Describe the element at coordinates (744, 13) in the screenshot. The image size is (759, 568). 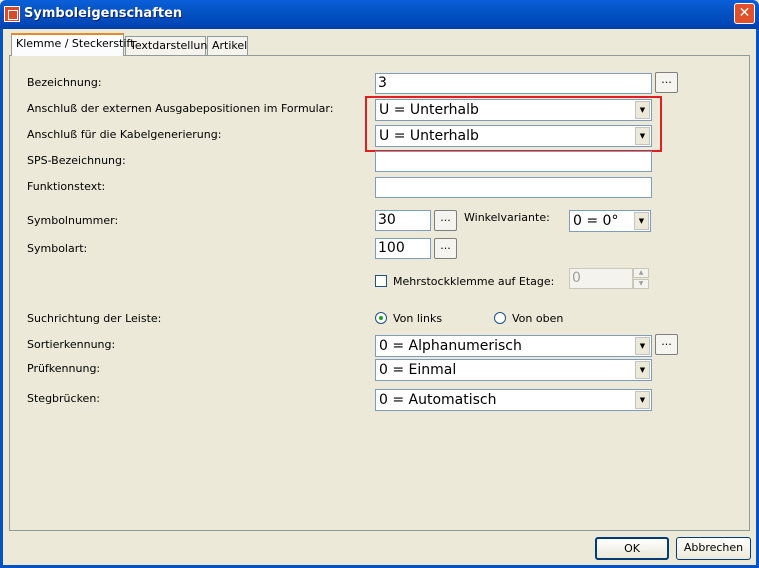
I see `close-button: ✕` at that location.